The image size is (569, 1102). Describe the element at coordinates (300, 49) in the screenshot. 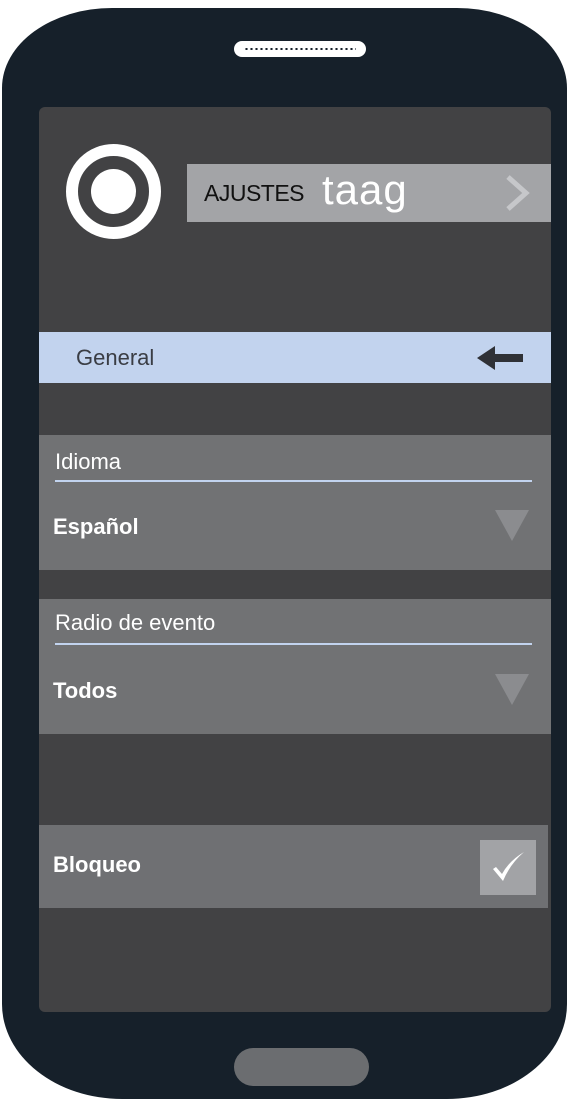

I see `speaker-grille` at that location.